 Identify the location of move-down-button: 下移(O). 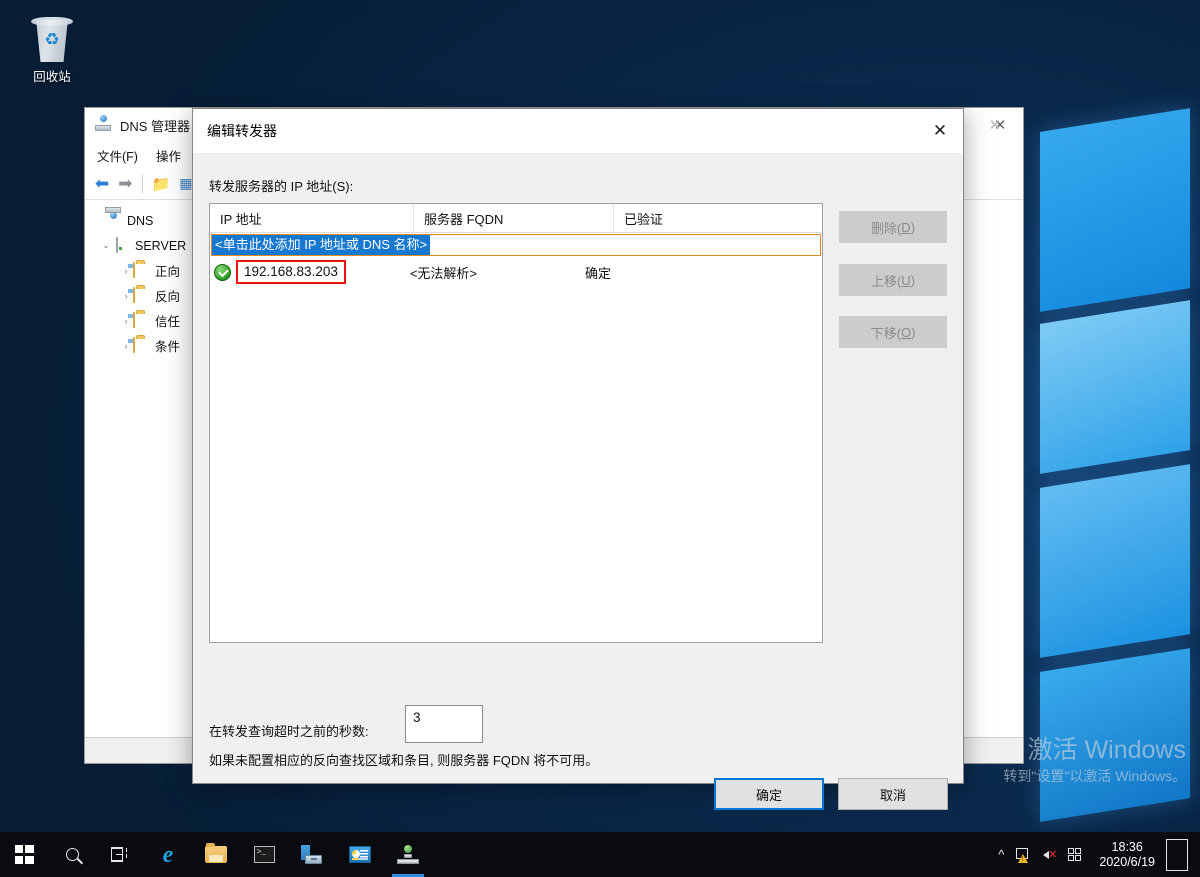
(893, 332).